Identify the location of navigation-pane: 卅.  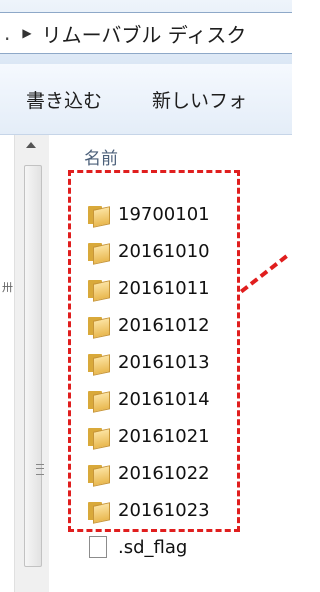
(7, 363).